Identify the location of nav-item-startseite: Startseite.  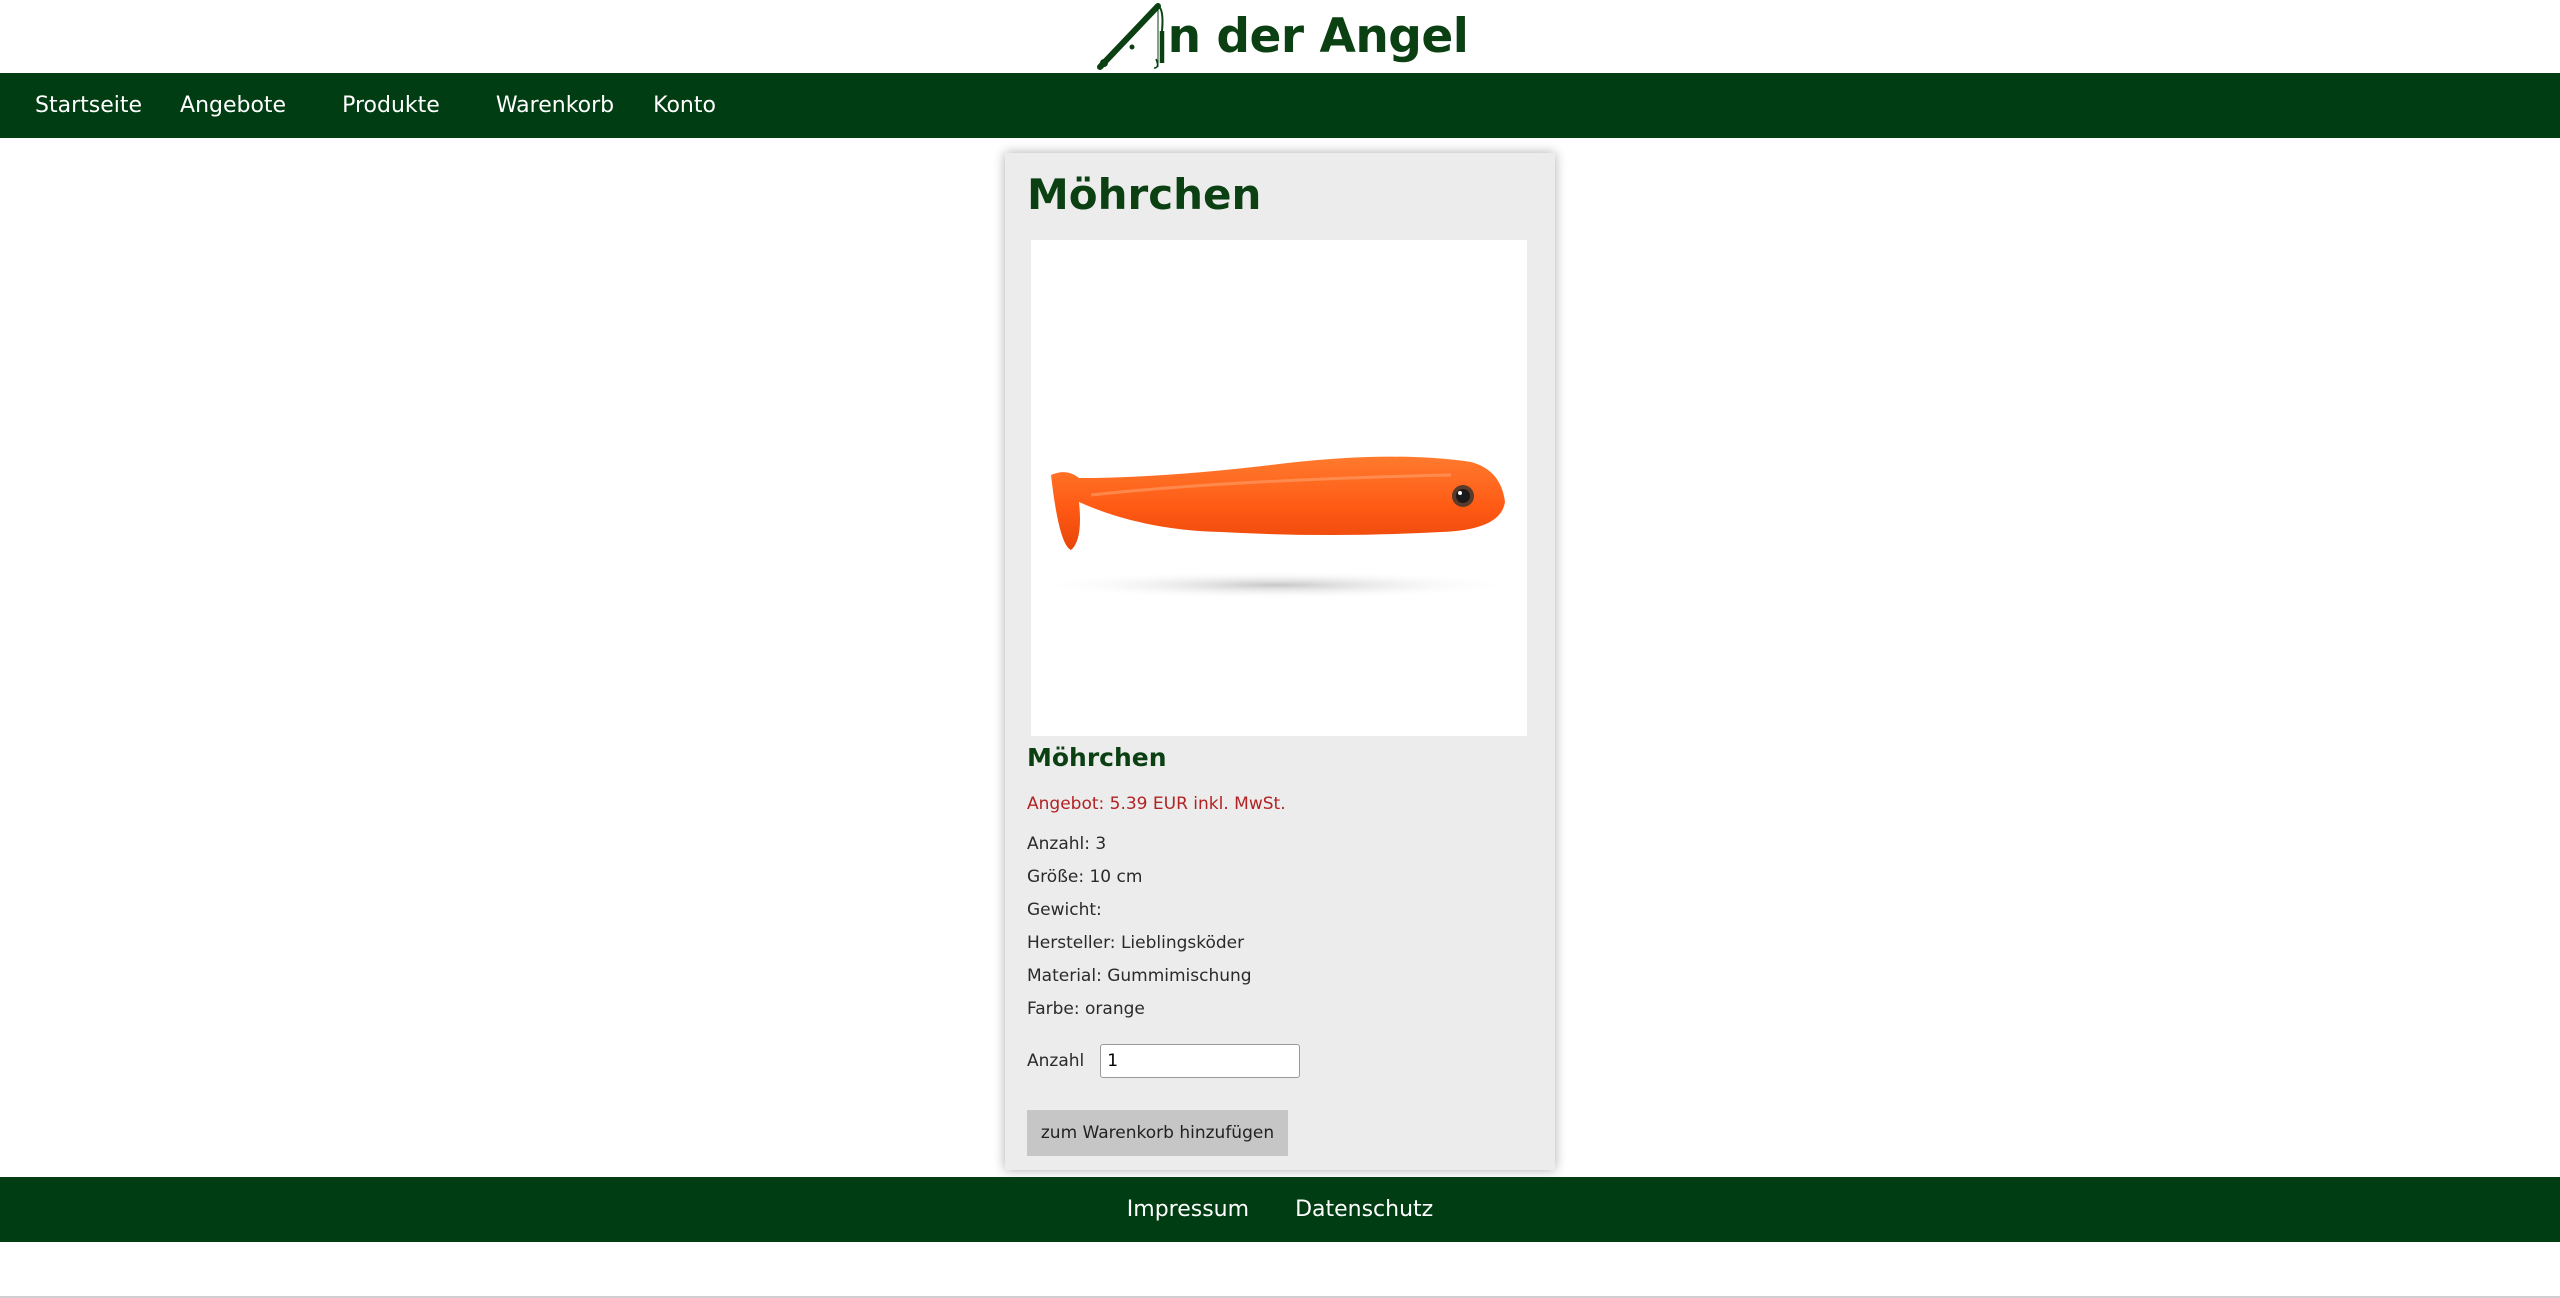
(88, 105).